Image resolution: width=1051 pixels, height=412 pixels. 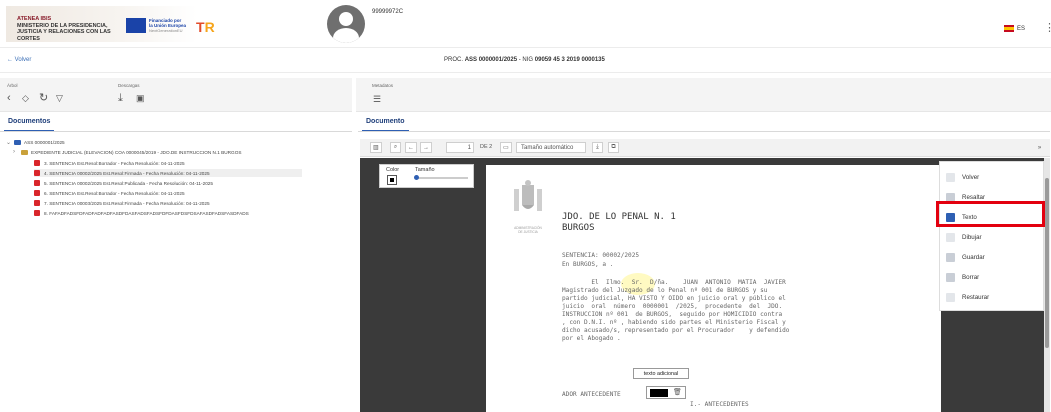 What do you see at coordinates (25, 98) in the screenshot?
I see `expand-icon: ◇` at bounding box center [25, 98].